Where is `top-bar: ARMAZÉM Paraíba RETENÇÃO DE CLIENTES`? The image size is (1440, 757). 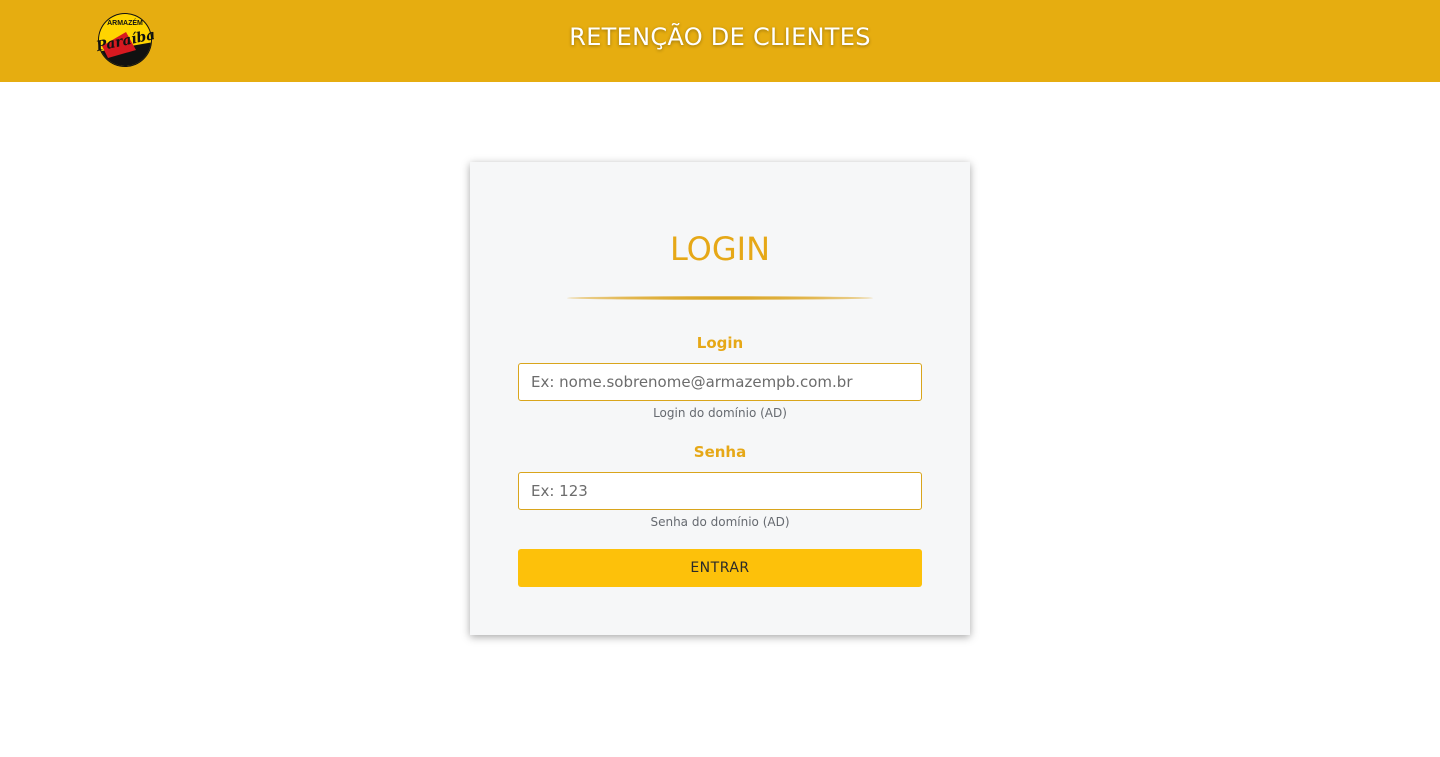 top-bar: ARMAZÉM Paraíba RETENÇÃO DE CLIENTES is located at coordinates (720, 41).